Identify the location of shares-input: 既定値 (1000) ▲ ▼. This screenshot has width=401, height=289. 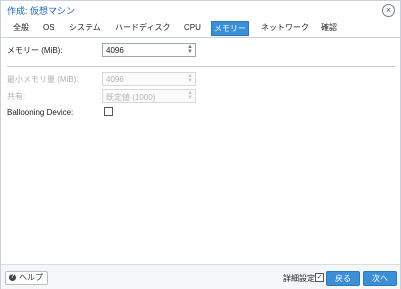
(149, 96).